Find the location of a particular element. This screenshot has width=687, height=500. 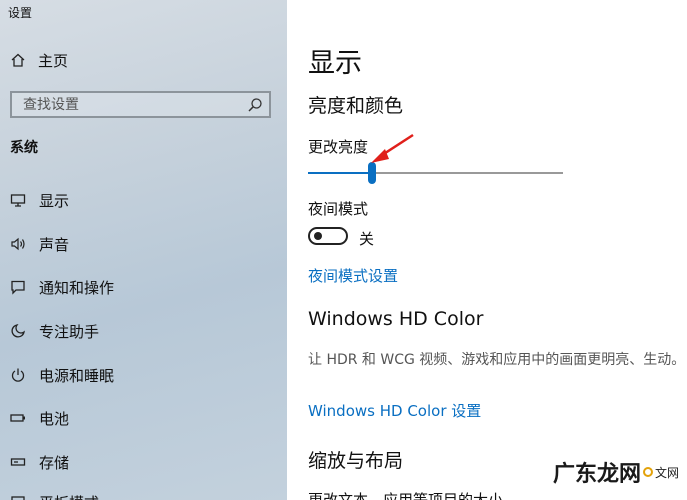

sidebar-item-sound: 声音 is located at coordinates (39, 244).